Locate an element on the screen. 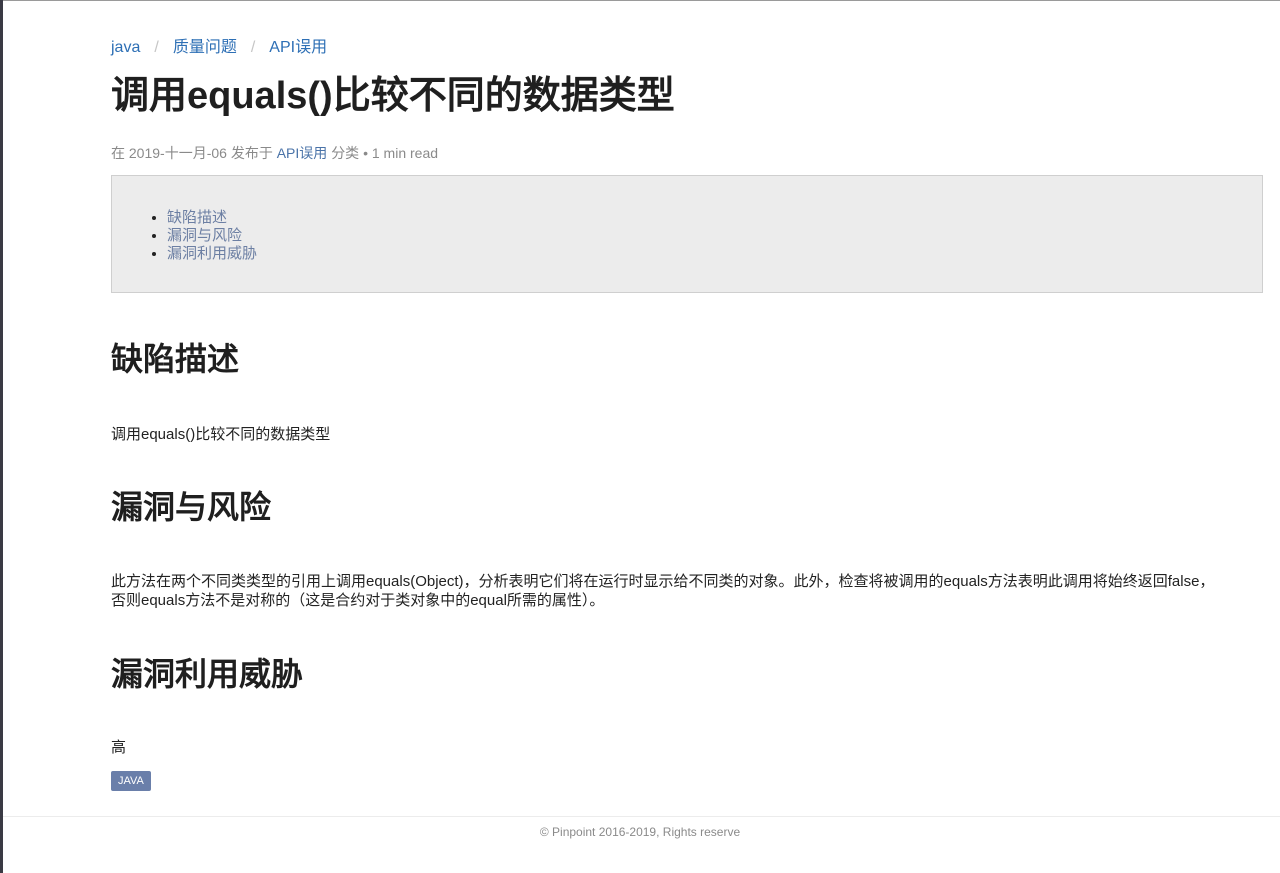 The image size is (1280, 873). toc-item: 漏洞利用威胁 is located at coordinates (212, 254).